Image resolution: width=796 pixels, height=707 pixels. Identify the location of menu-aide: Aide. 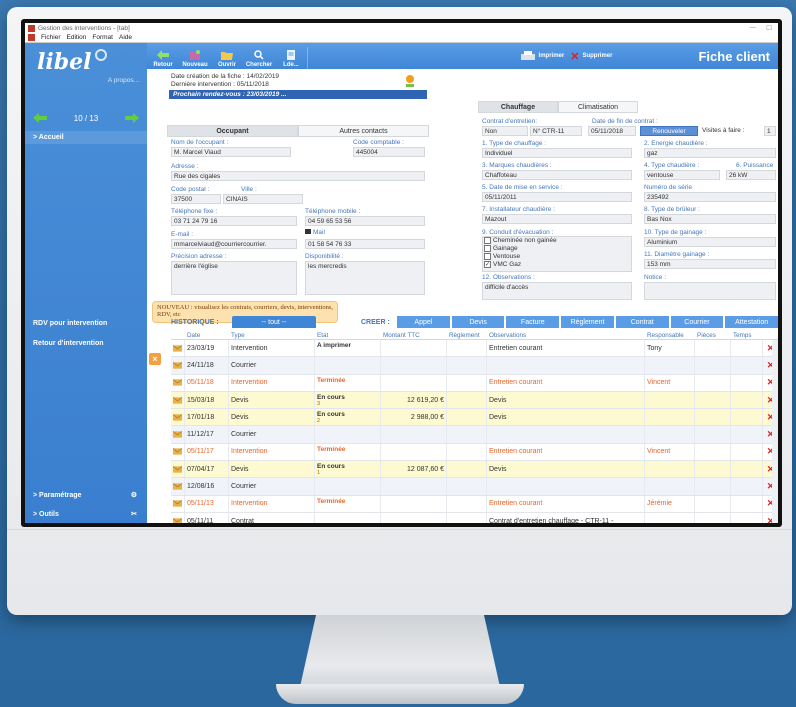
(125, 37).